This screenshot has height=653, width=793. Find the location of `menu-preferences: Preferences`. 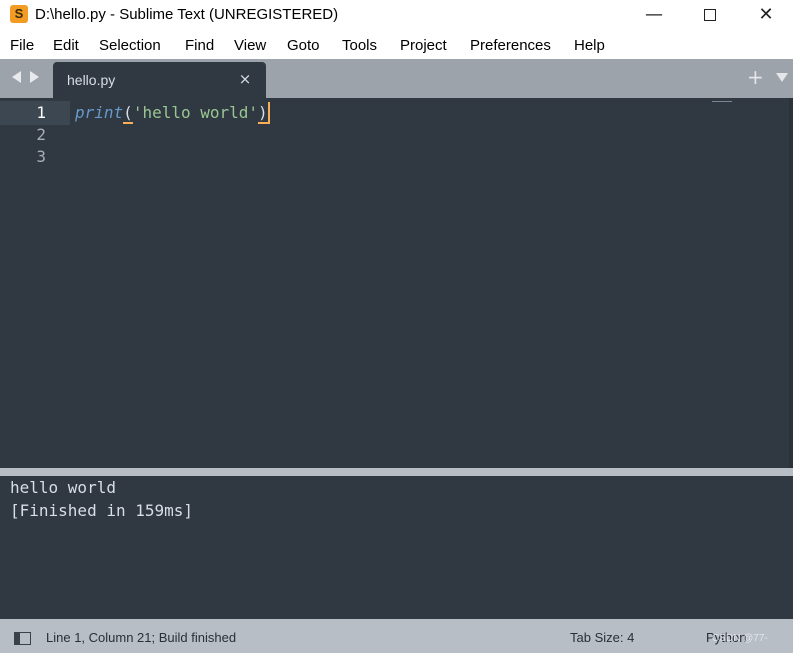

menu-preferences: Preferences is located at coordinates (510, 46).